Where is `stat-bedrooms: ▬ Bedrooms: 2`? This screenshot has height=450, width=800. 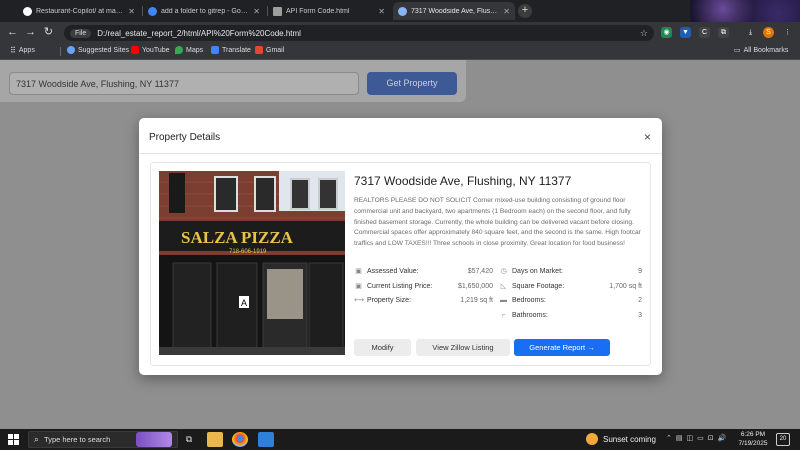
stat-bedrooms: ▬ Bedrooms: 2 is located at coordinates (571, 300).